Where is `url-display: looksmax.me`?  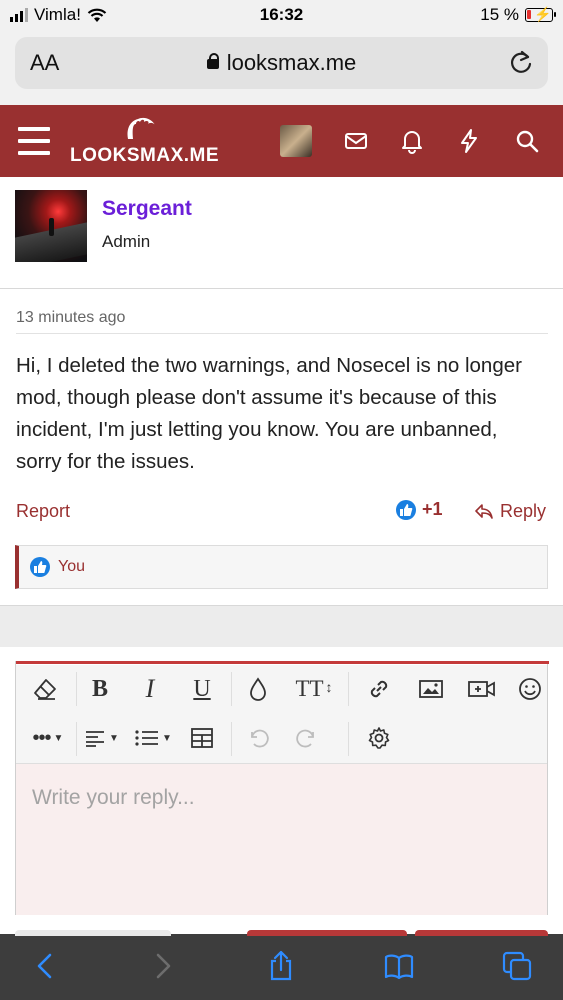 url-display: looksmax.me is located at coordinates (281, 63).